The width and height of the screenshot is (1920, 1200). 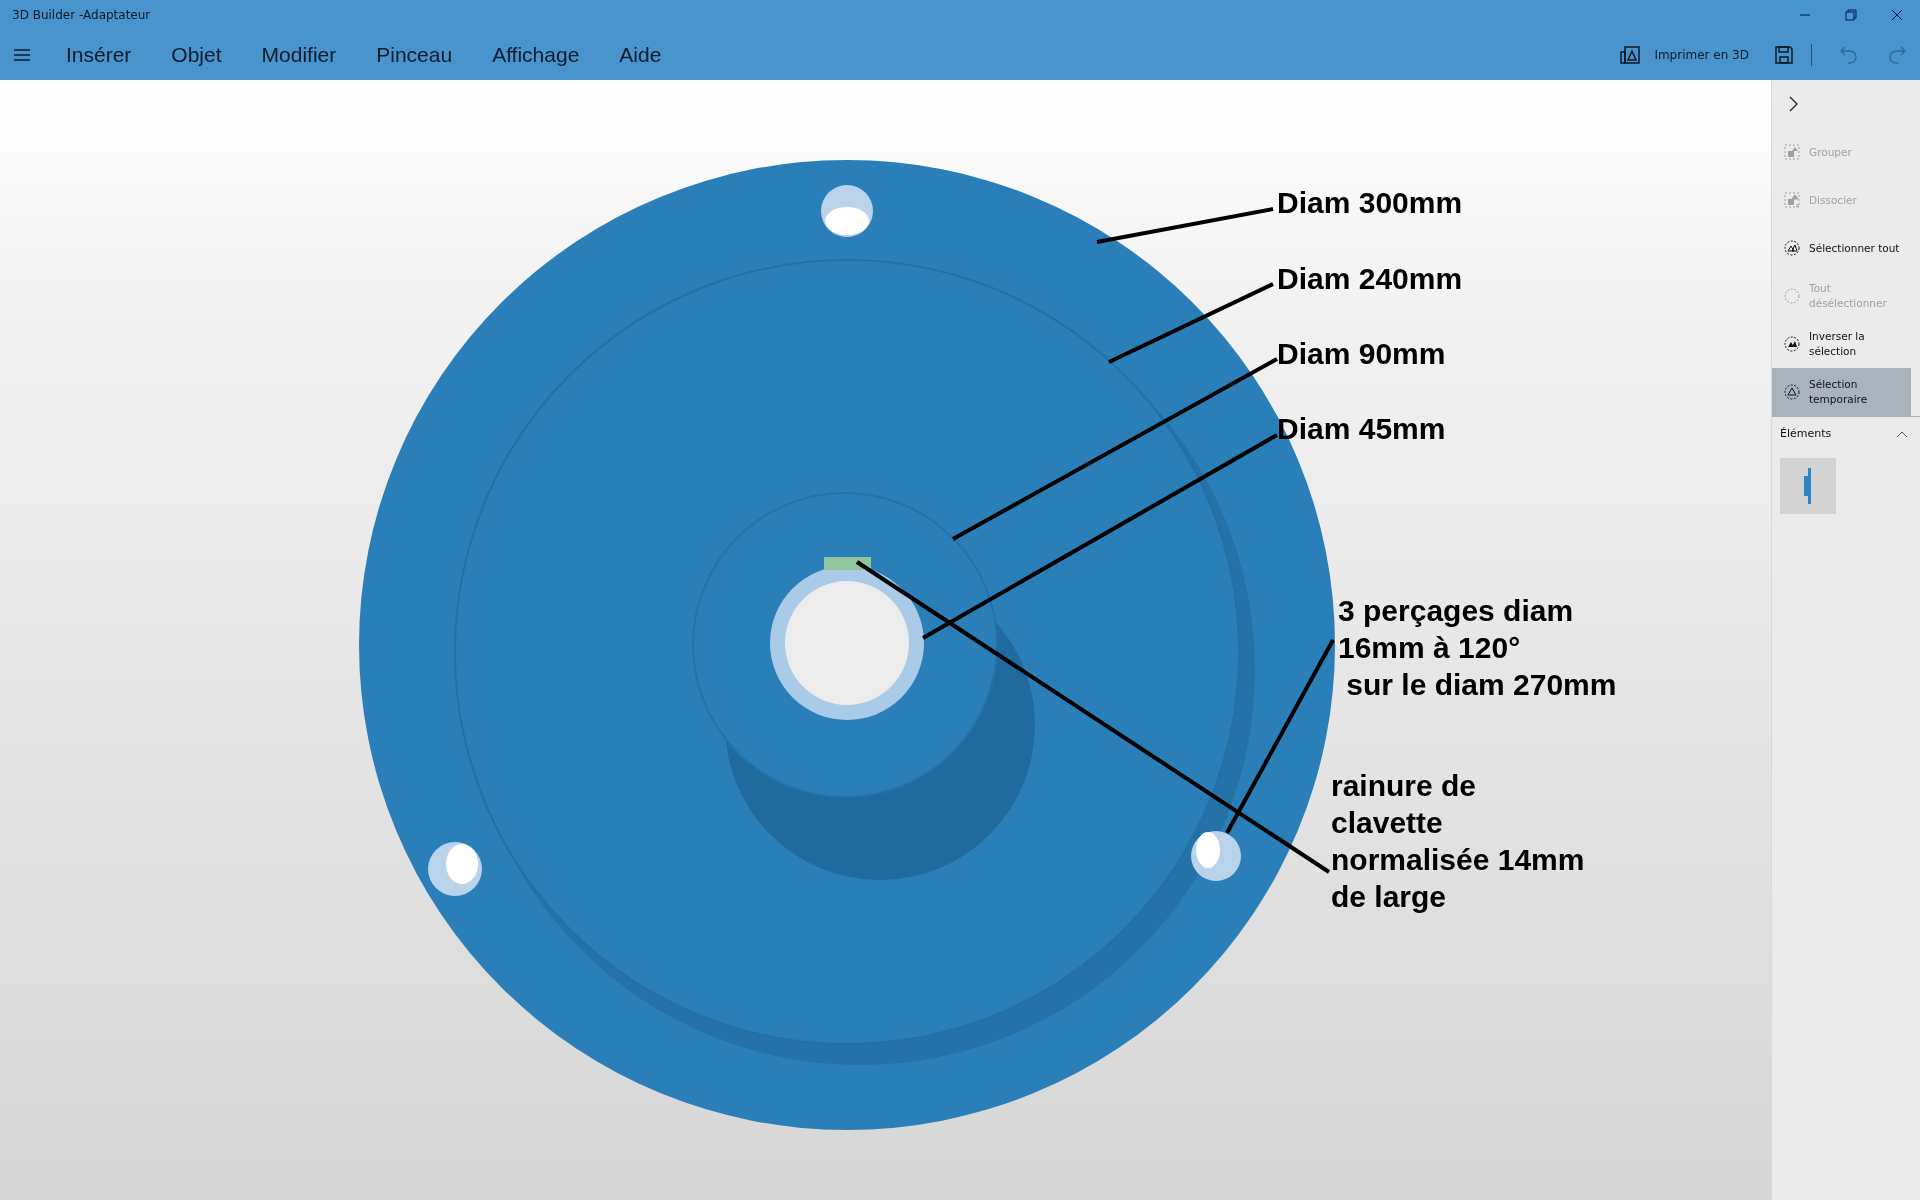 I want to click on menu-item: Aide, so click(x=640, y=55).